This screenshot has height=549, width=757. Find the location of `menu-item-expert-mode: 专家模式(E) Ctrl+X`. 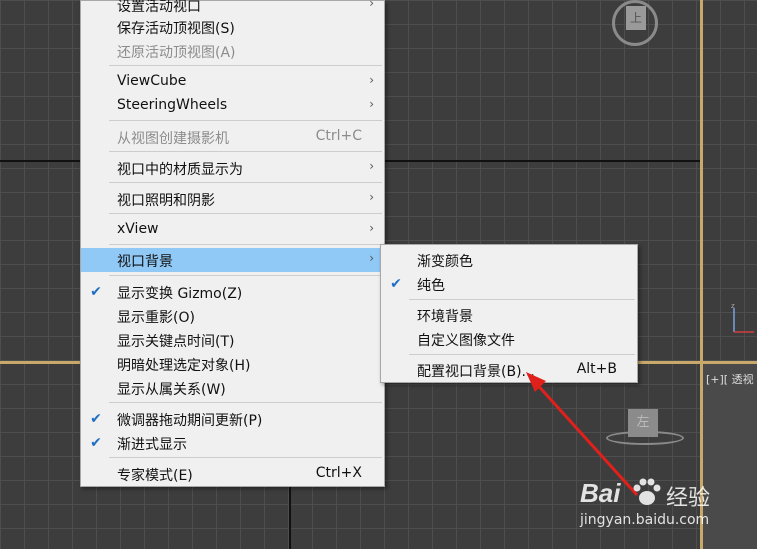

menu-item-expert-mode: 专家模式(E) Ctrl+X is located at coordinates (232, 474).